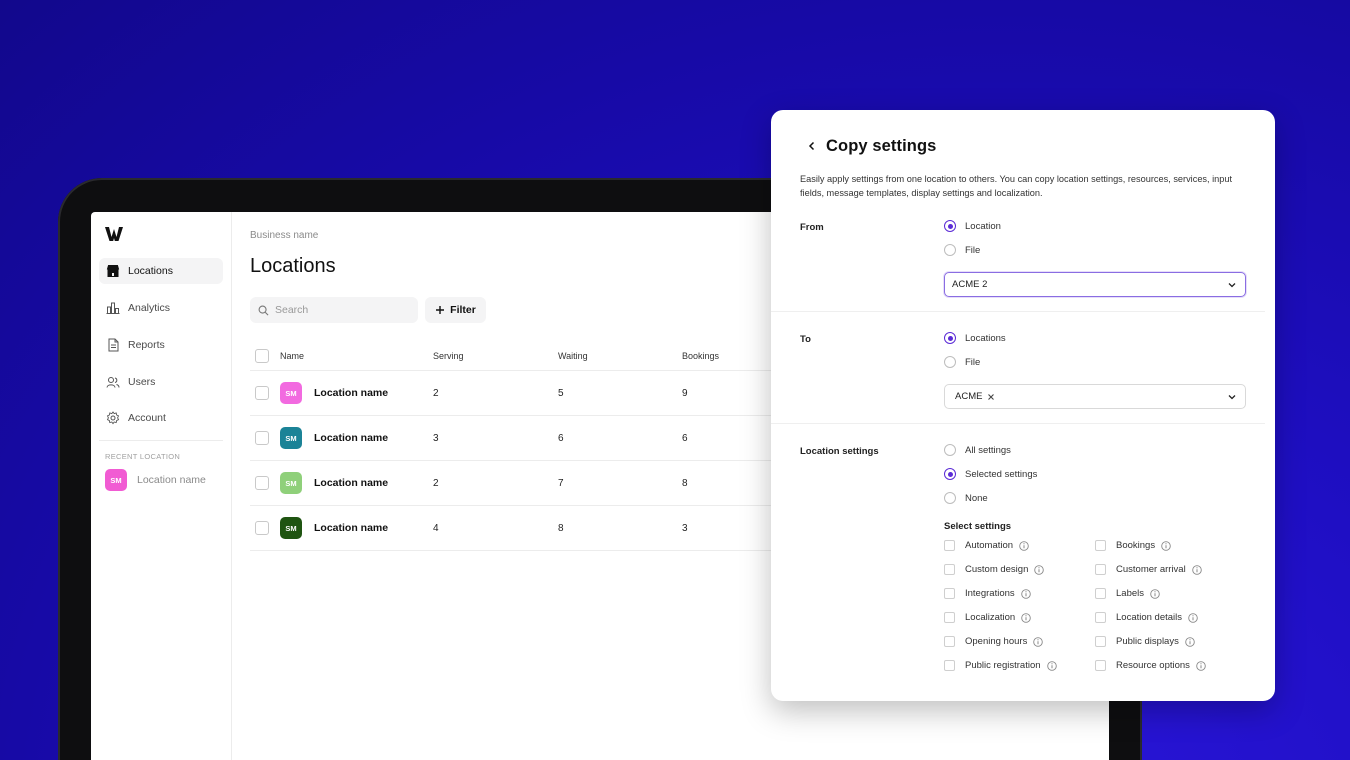  Describe the element at coordinates (463, 310) in the screenshot. I see `filter-label: Filter` at that location.